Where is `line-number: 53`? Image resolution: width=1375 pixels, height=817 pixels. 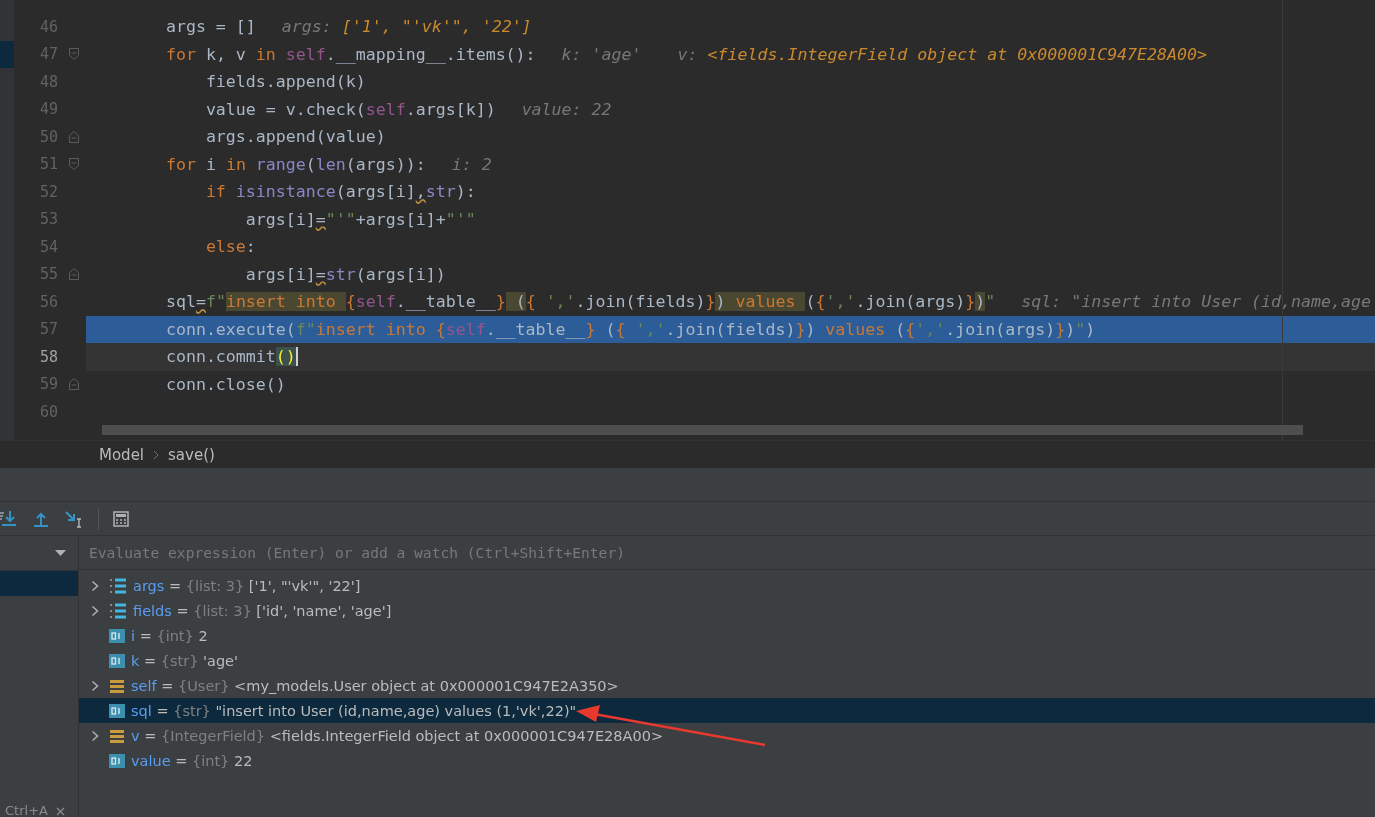
line-number: 53 is located at coordinates (48, 219).